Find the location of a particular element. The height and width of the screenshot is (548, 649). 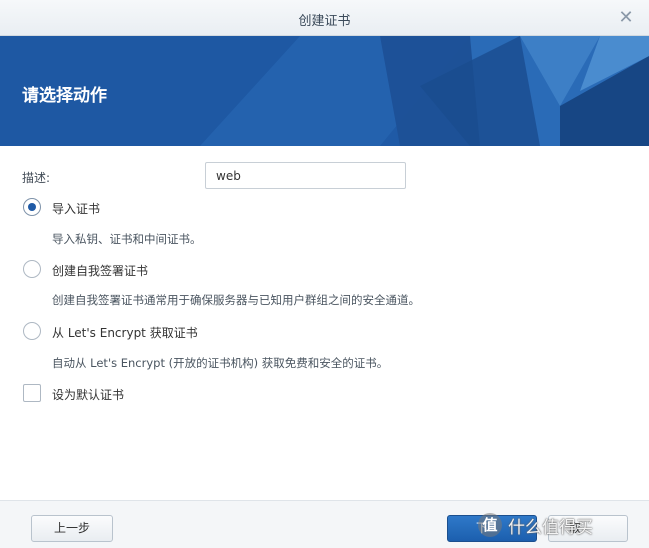

banner-heading: 请选择动作 is located at coordinates (64, 96).